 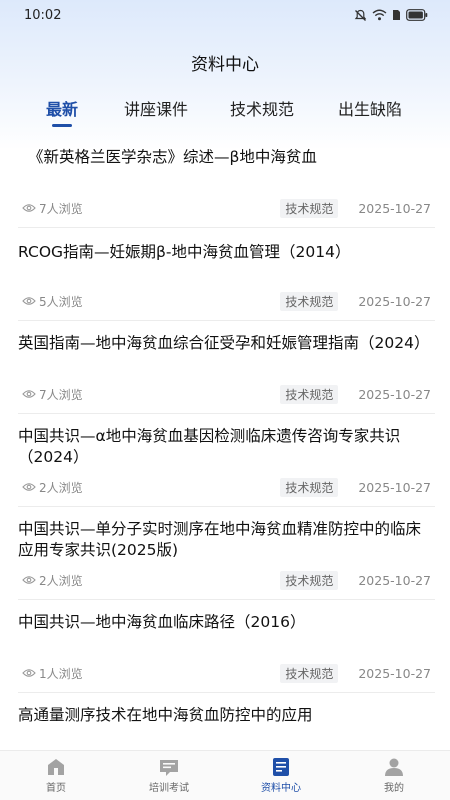 I want to click on page-title: 资料中心, so click(x=225, y=65).